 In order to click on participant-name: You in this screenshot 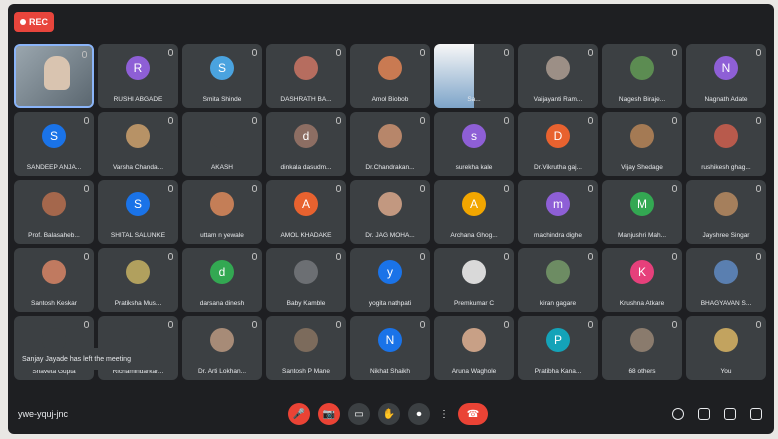, I will do `click(726, 371)`.